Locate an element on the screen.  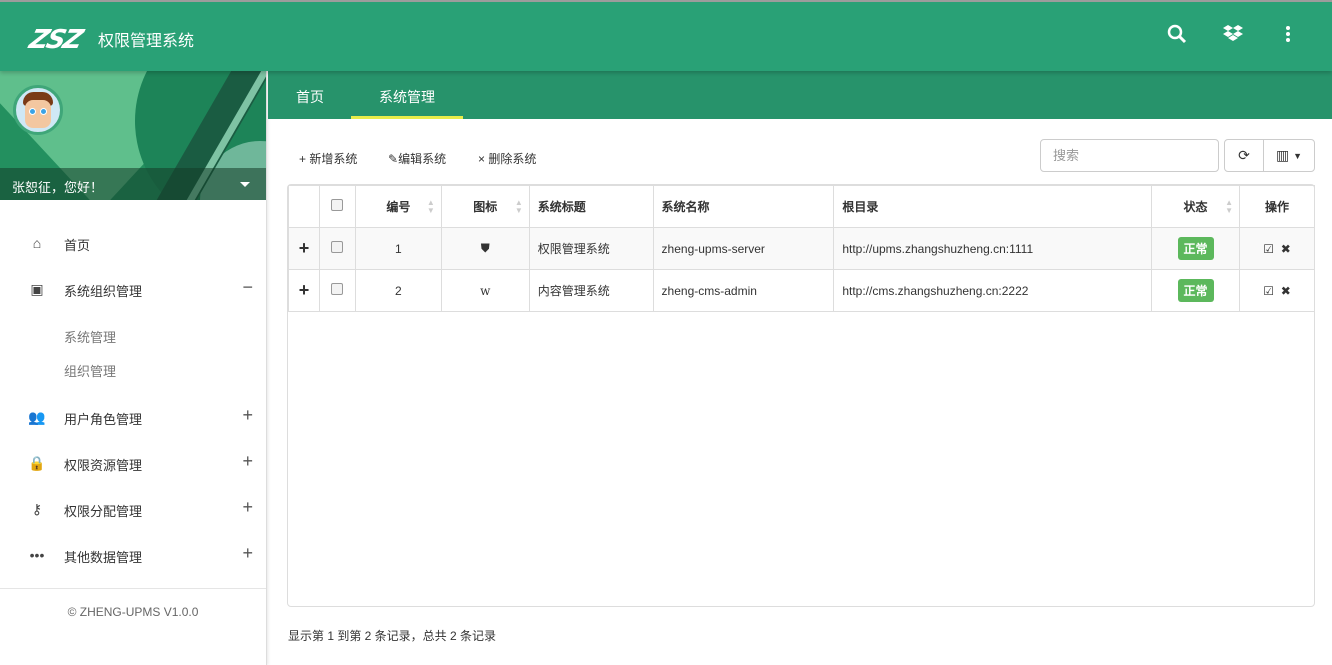
dropbox-icon is located at coordinates (1233, 37).